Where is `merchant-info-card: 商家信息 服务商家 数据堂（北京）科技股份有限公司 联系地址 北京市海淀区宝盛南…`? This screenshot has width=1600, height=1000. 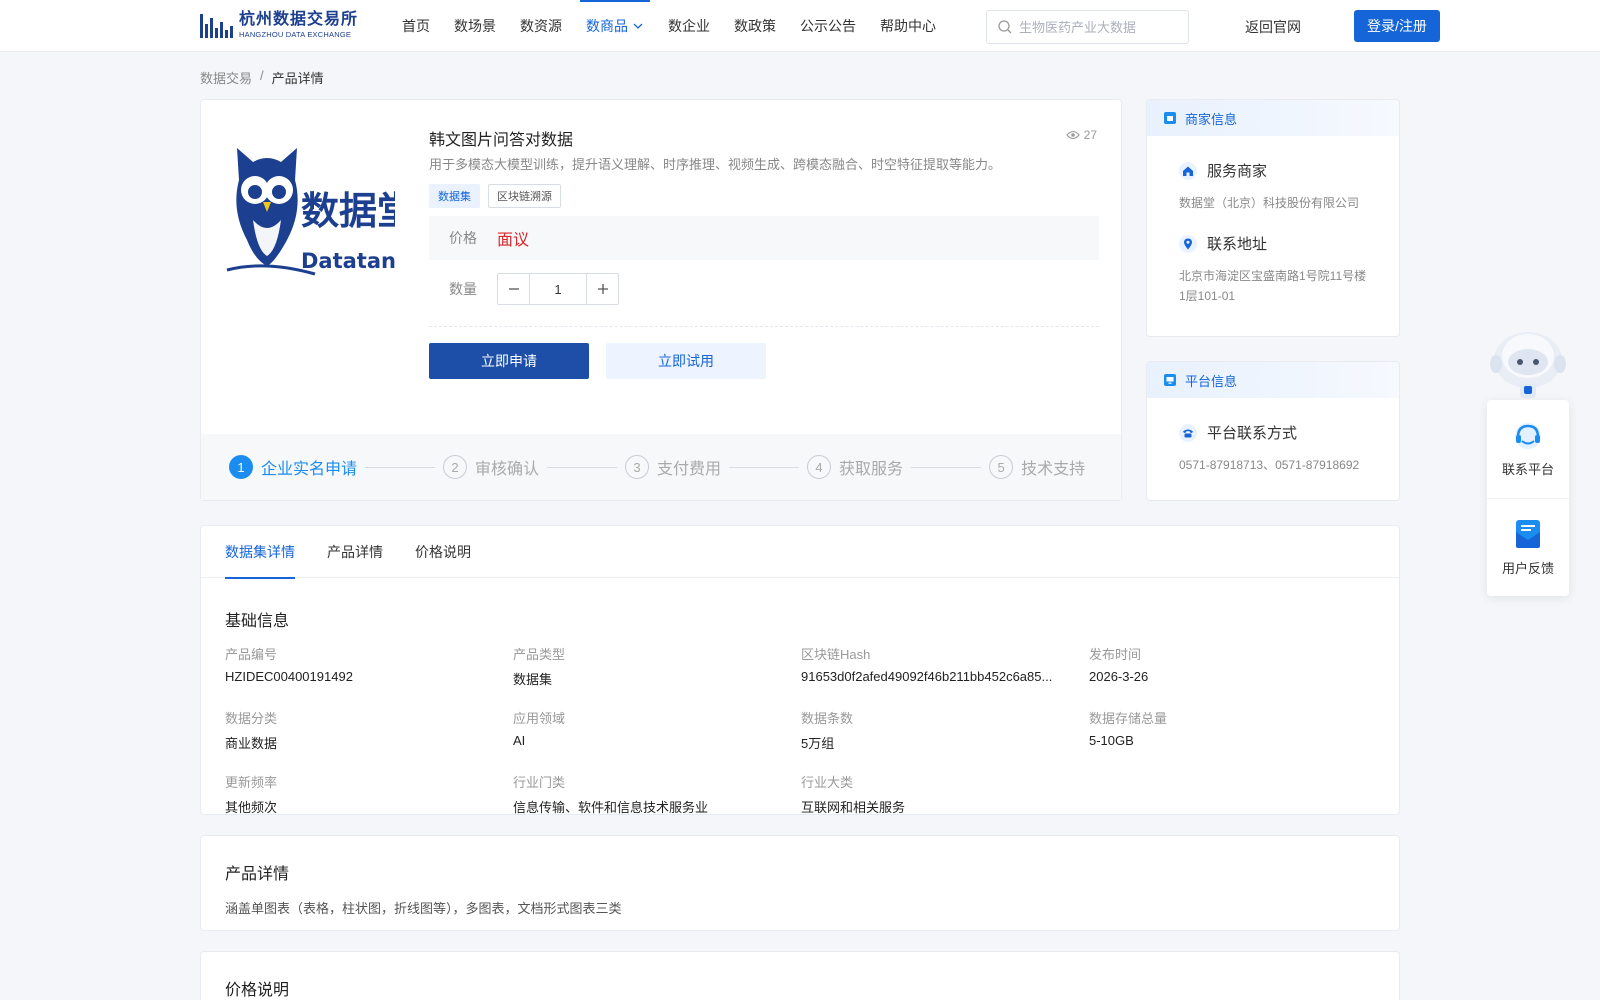 merchant-info-card: 商家信息 服务商家 数据堂（北京）科技股份有限公司 联系地址 北京市海淀区宝盛南… is located at coordinates (1273, 218).